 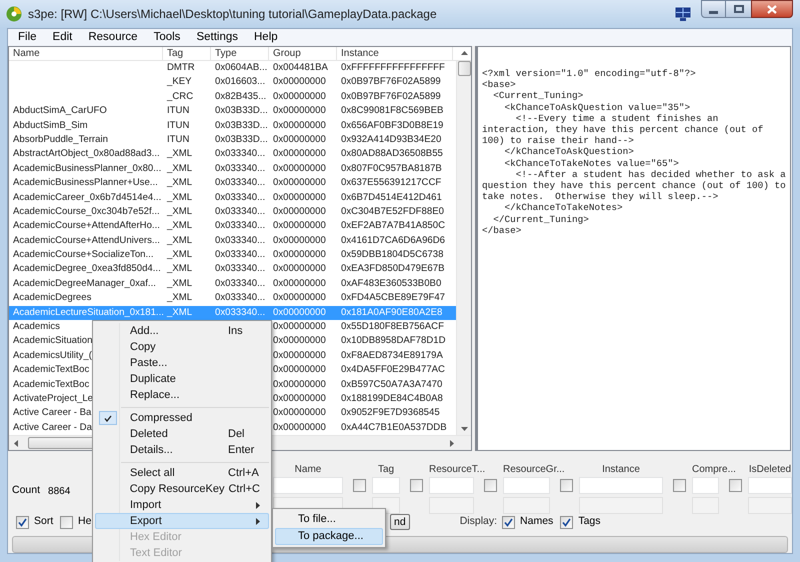 I want to click on table-cell: 0x0B97BF76F02A5899, so click(x=391, y=96).